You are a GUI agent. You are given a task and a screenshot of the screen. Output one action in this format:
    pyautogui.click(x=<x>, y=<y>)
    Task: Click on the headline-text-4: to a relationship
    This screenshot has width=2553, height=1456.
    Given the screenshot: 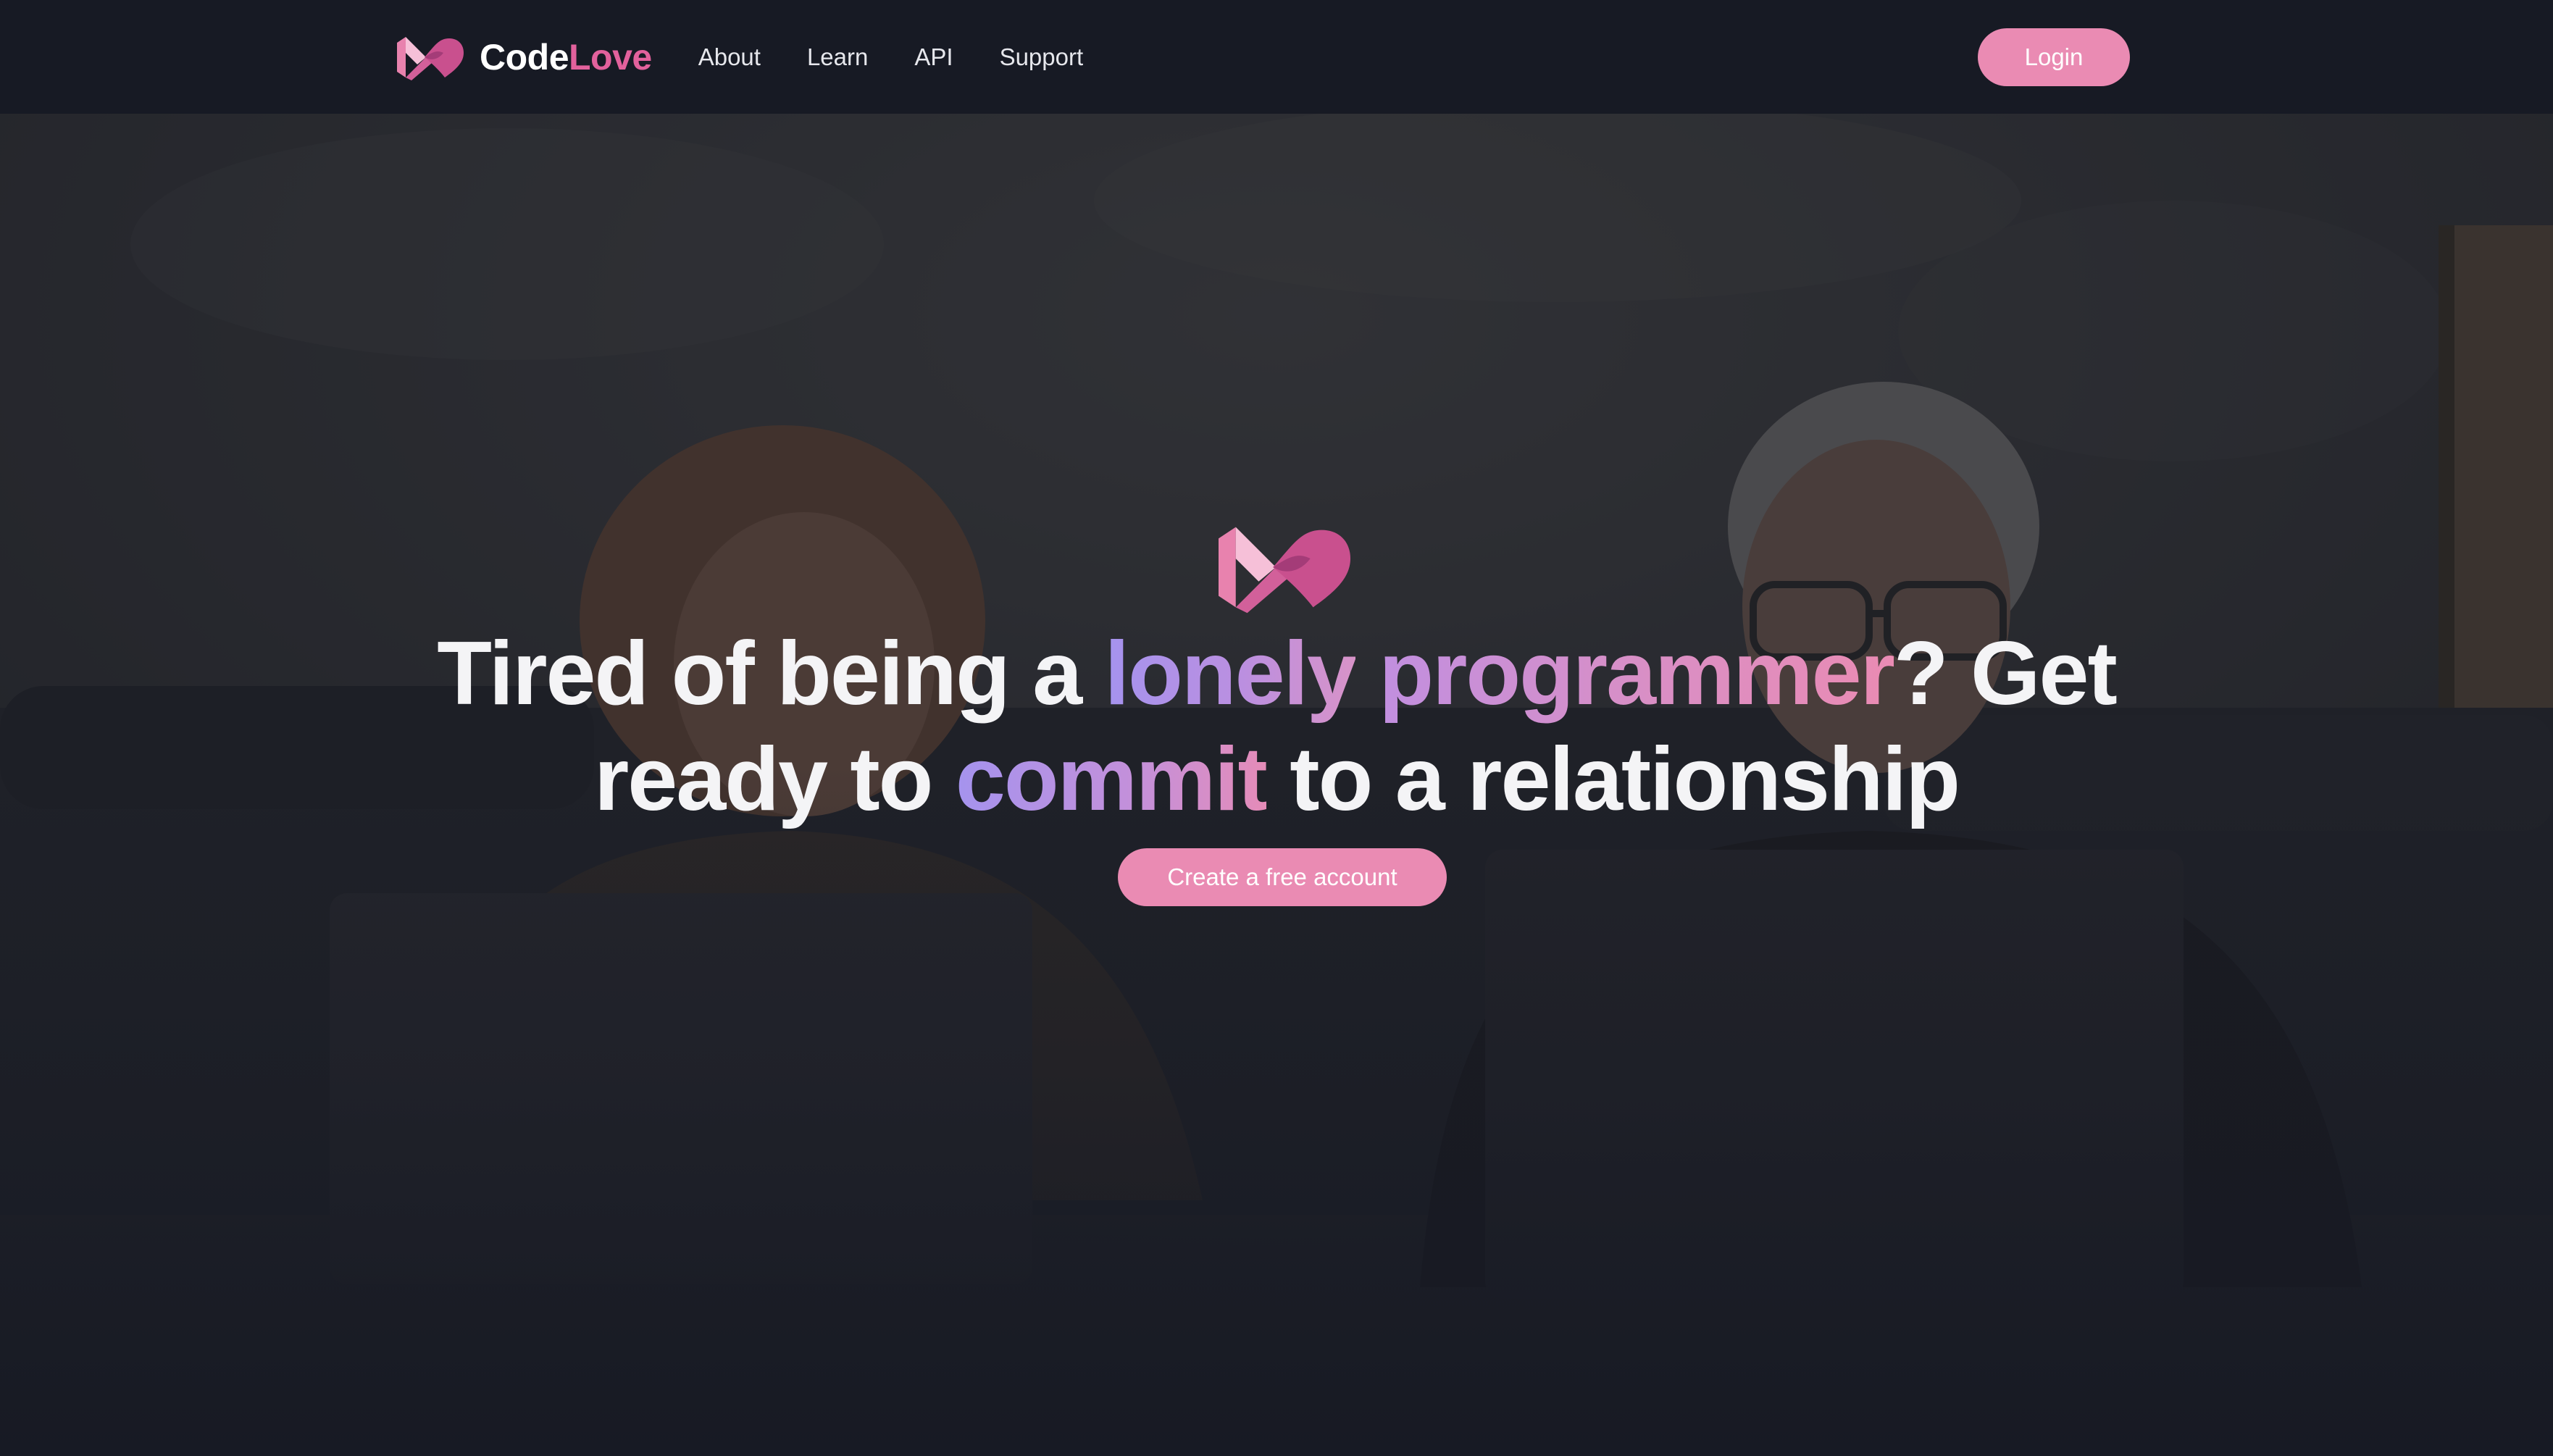 What is the action you would take?
    pyautogui.click(x=1613, y=779)
    